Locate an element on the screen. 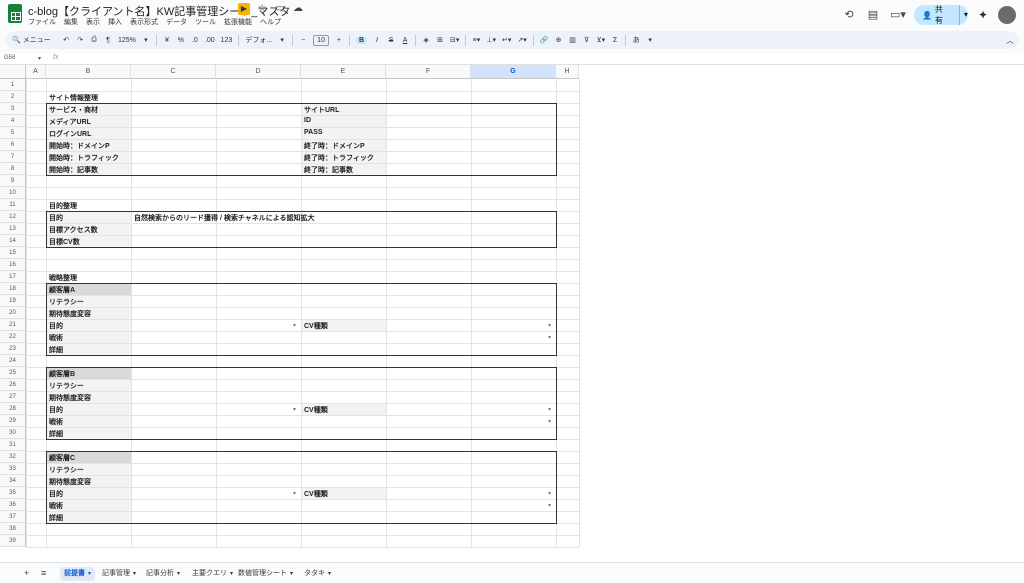 The width and height of the screenshot is (1024, 583). sheet-tab: 前提書 ▾ is located at coordinates (78, 574).